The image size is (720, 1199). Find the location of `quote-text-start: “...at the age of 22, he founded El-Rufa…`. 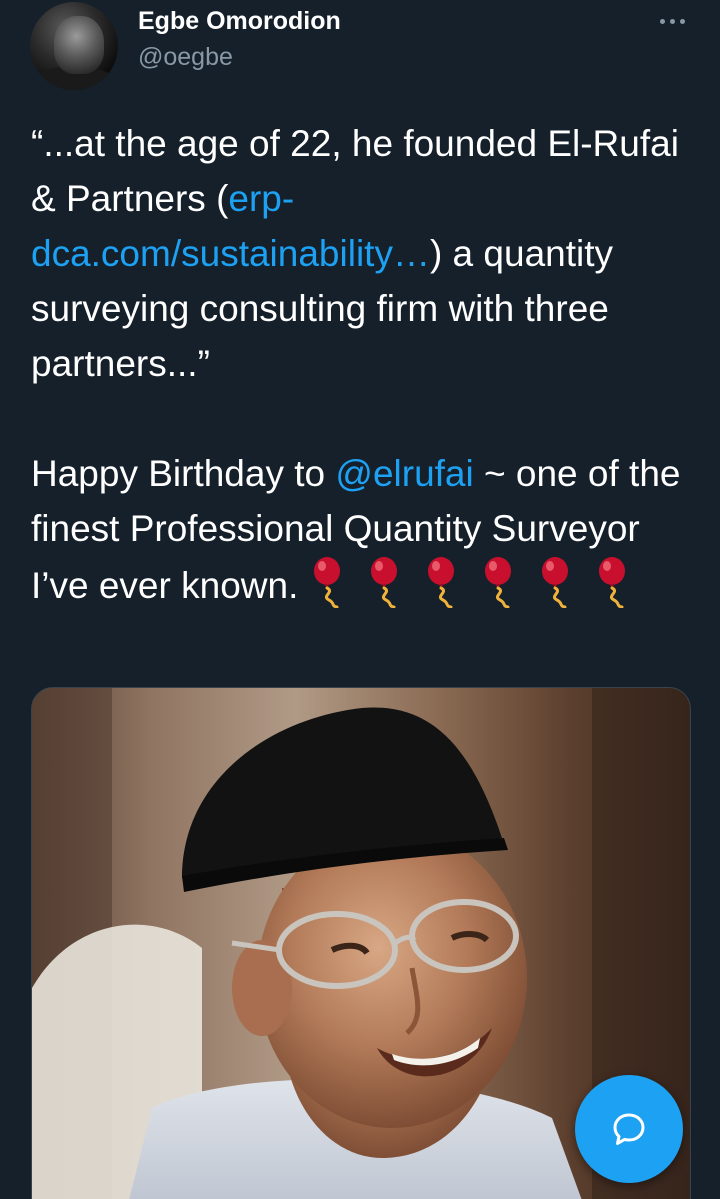

quote-text-start: “...at the age of 22, he founded El-Rufa… is located at coordinates (355, 171).